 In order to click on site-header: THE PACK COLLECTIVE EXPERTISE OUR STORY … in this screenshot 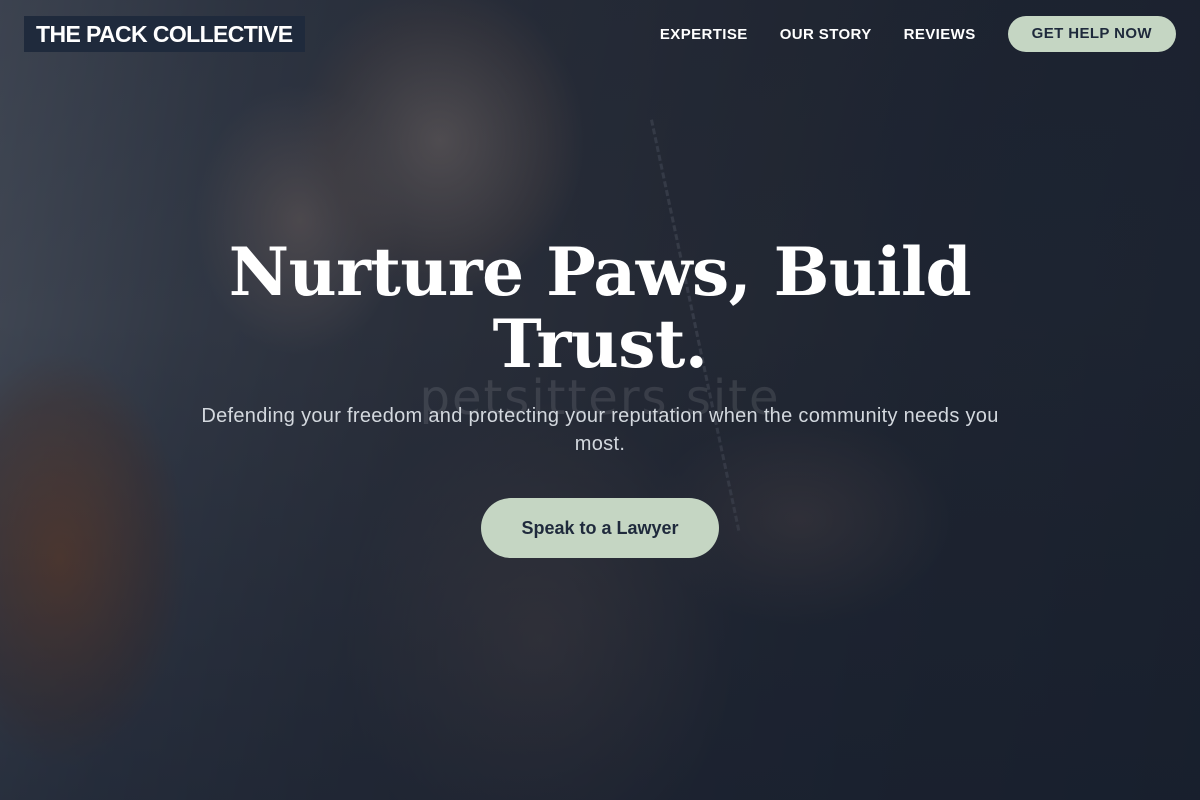, I will do `click(600, 34)`.